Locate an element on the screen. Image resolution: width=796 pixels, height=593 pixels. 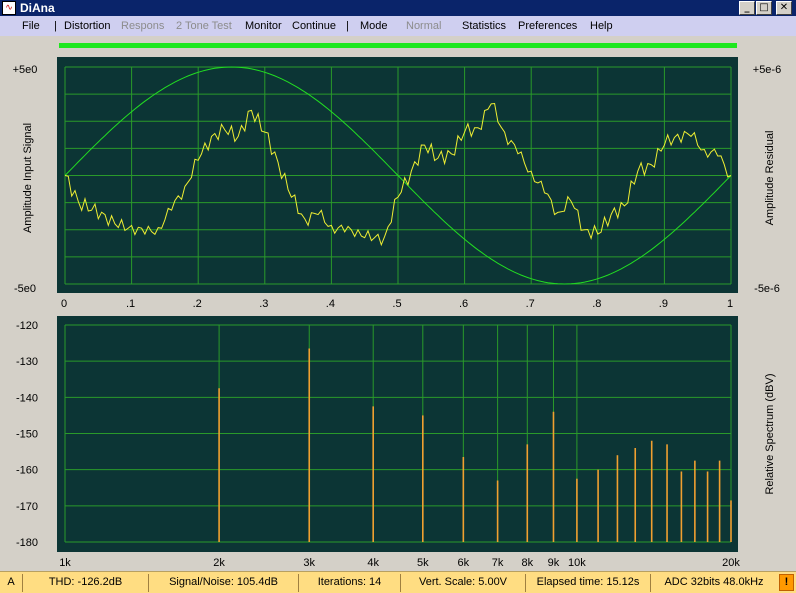
status-thd: THD: -126.2dB is located at coordinates (85, 583).